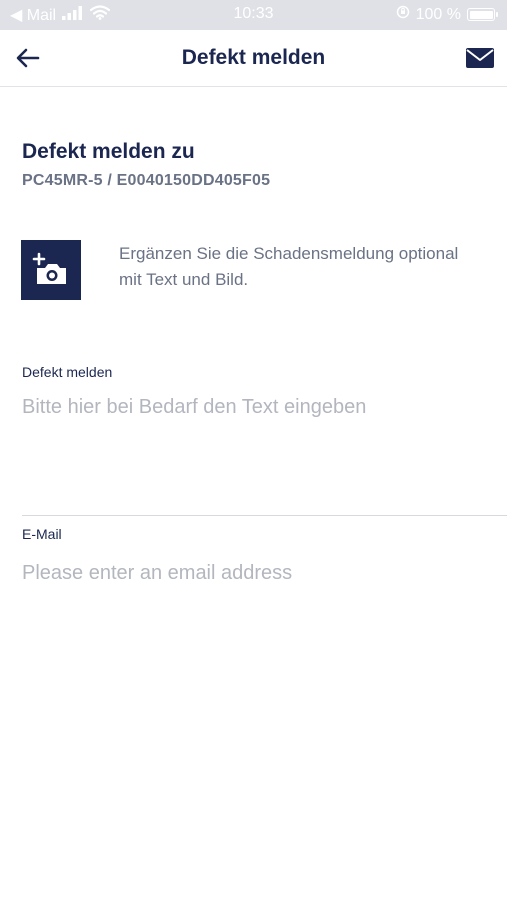 Image resolution: width=507 pixels, height=900 pixels. Describe the element at coordinates (264, 515) in the screenshot. I see `field-divider` at that location.